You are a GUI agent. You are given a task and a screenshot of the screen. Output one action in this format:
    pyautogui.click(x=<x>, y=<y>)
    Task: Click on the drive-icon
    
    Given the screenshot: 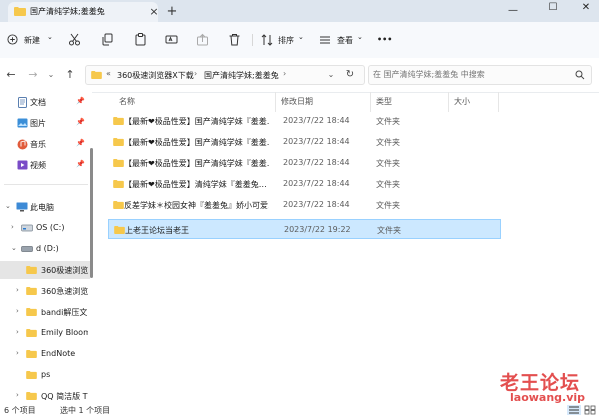 What is the action you would take?
    pyautogui.click(x=27, y=228)
    